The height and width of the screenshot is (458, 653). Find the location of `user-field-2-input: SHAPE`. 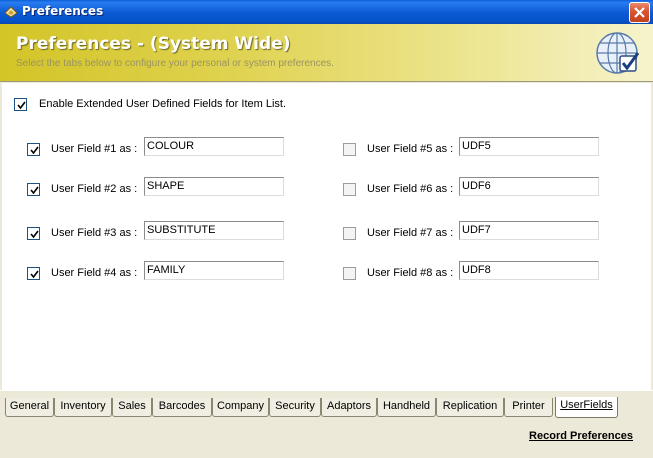

user-field-2-input: SHAPE is located at coordinates (214, 186).